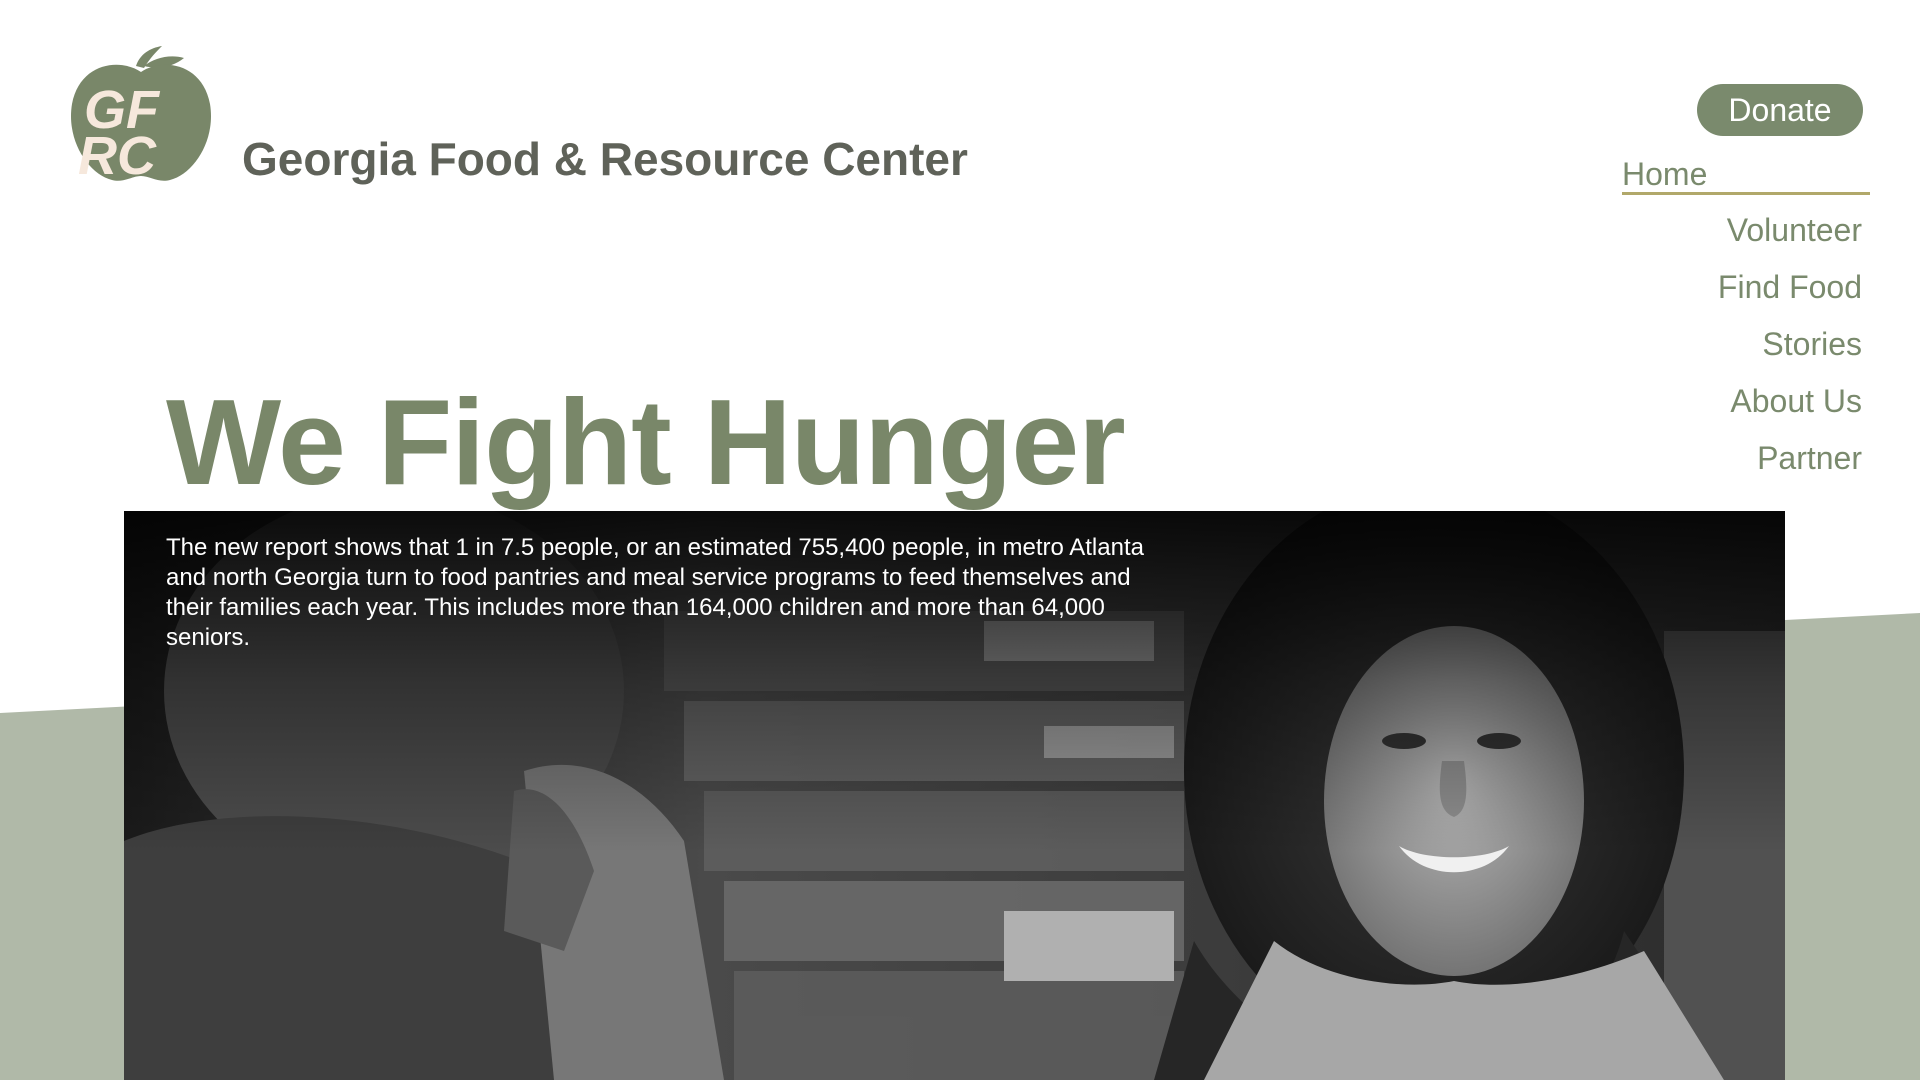  I want to click on nav-item-find-food: Find Food, so click(1742, 292).